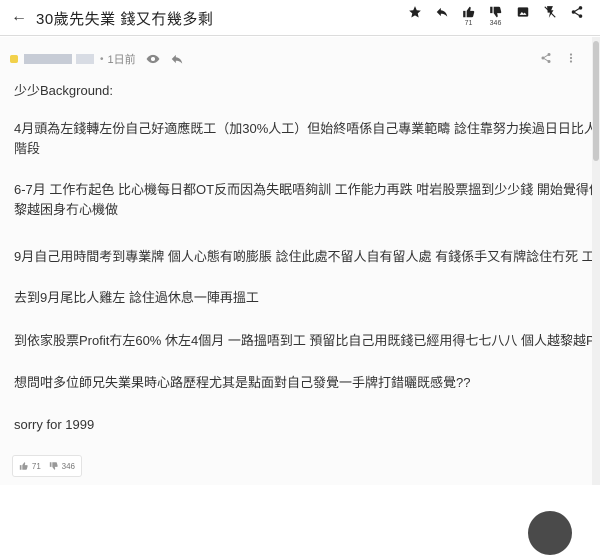 This screenshot has height=555, width=600. Describe the element at coordinates (596, 261) in the screenshot. I see `scrollbar` at that location.